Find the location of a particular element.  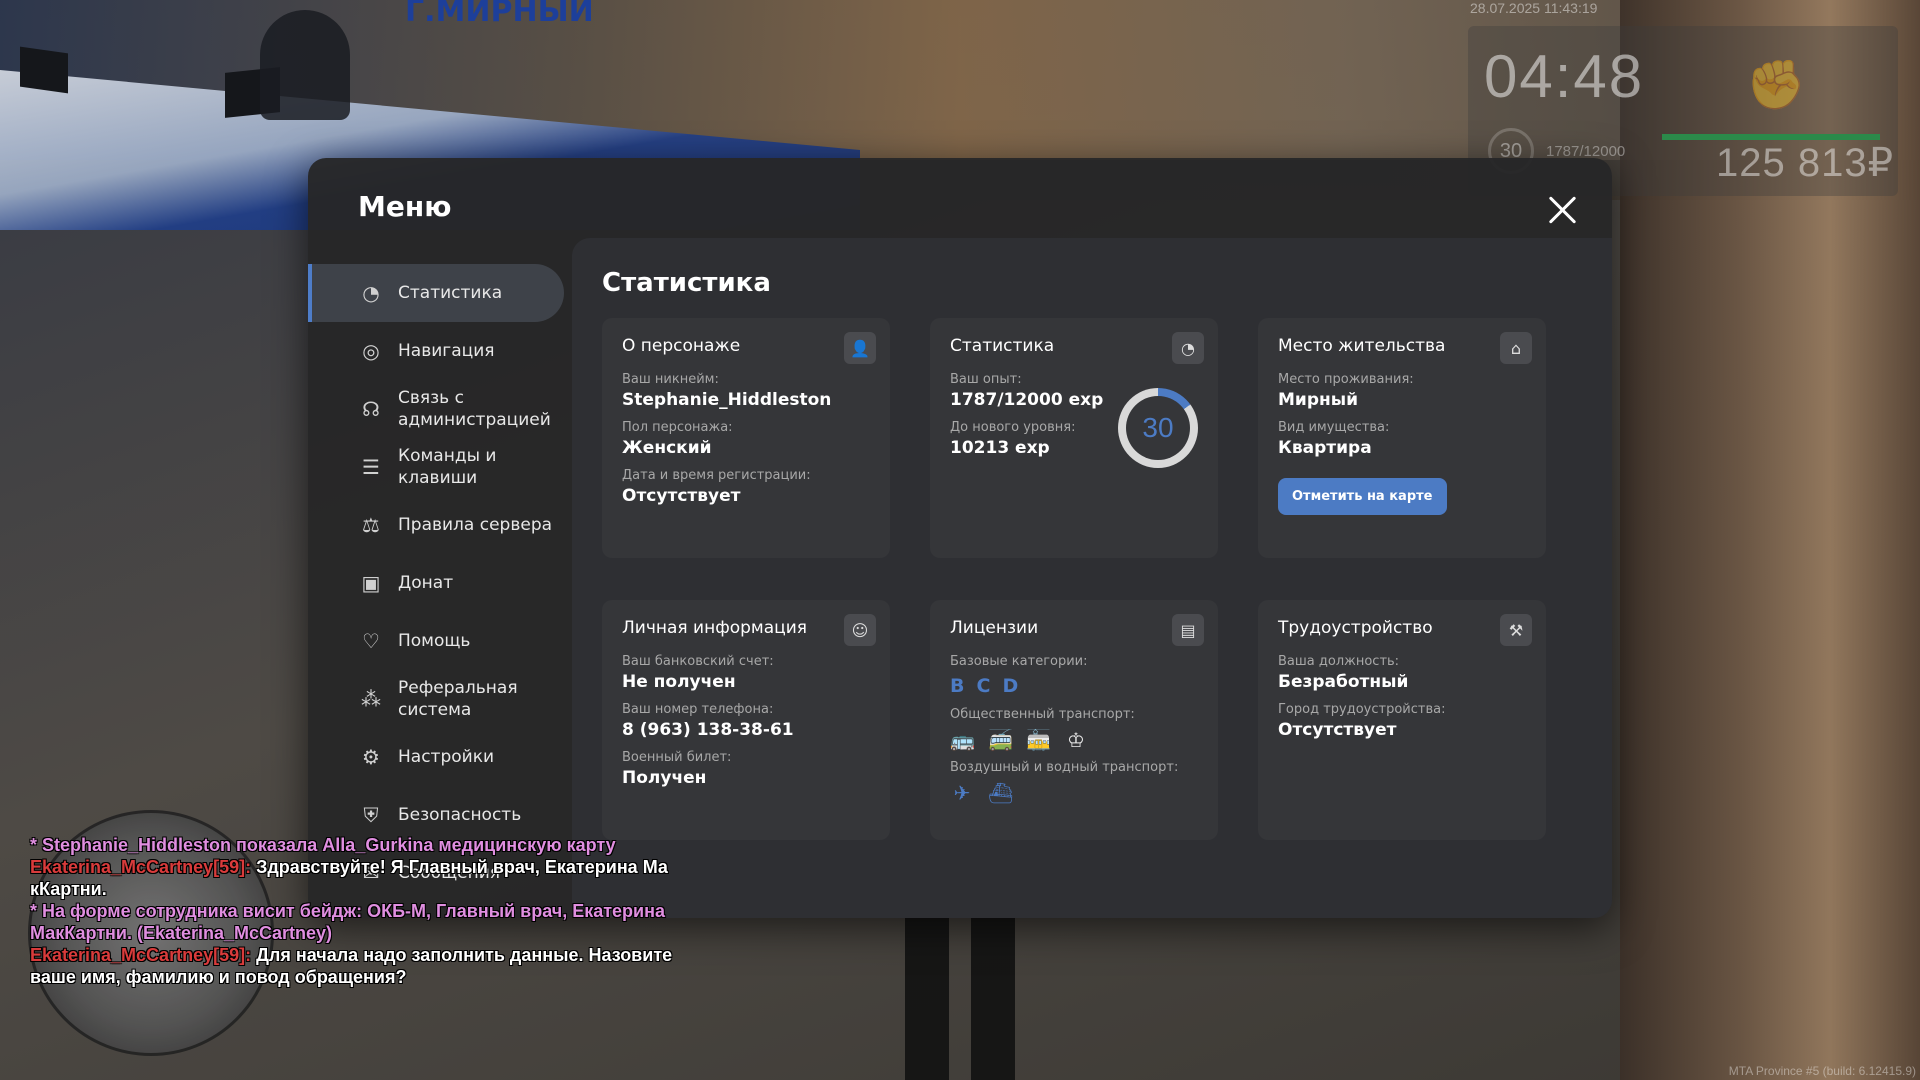

id-card-icon: ▤ is located at coordinates (1188, 630).